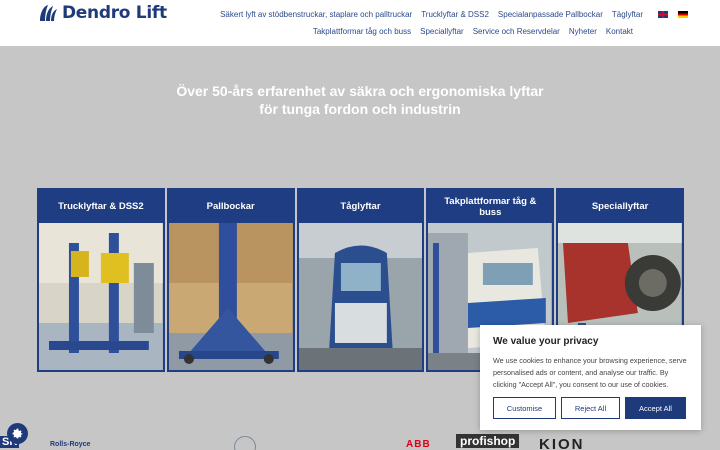  I want to click on card-title: Tåglyftar, so click(360, 206).